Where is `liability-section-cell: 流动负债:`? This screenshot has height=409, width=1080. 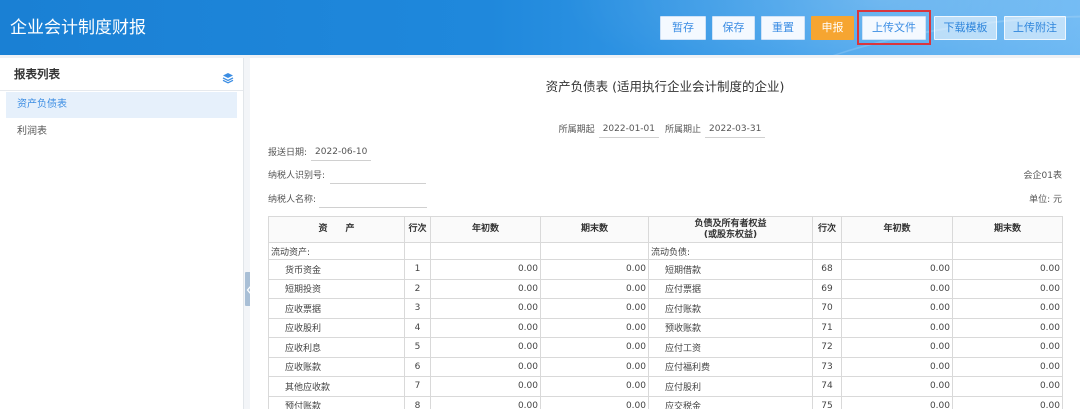 liability-section-cell: 流动负债: is located at coordinates (730, 251).